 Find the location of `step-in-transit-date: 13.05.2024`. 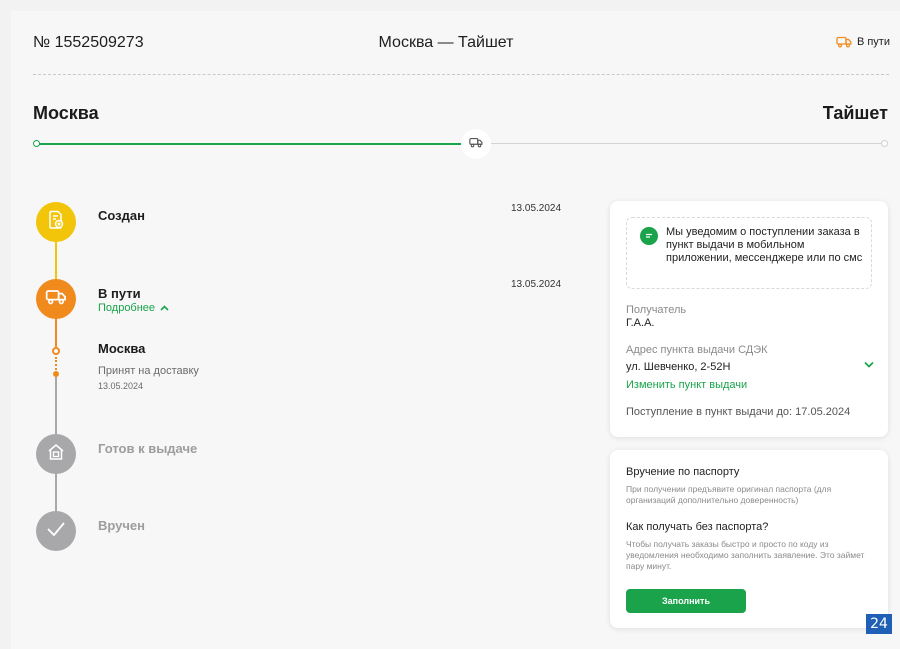

step-in-transit-date: 13.05.2024 is located at coordinates (536, 284).